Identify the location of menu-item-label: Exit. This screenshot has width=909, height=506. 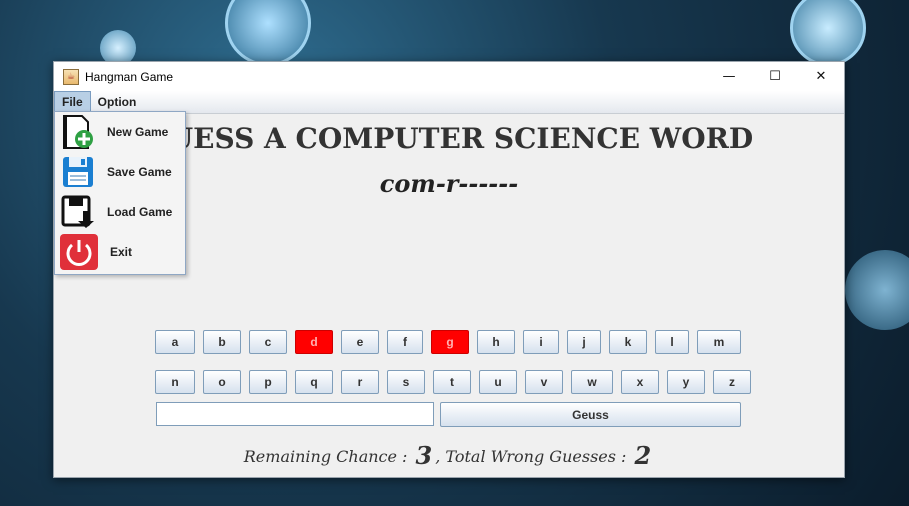
(121, 252).